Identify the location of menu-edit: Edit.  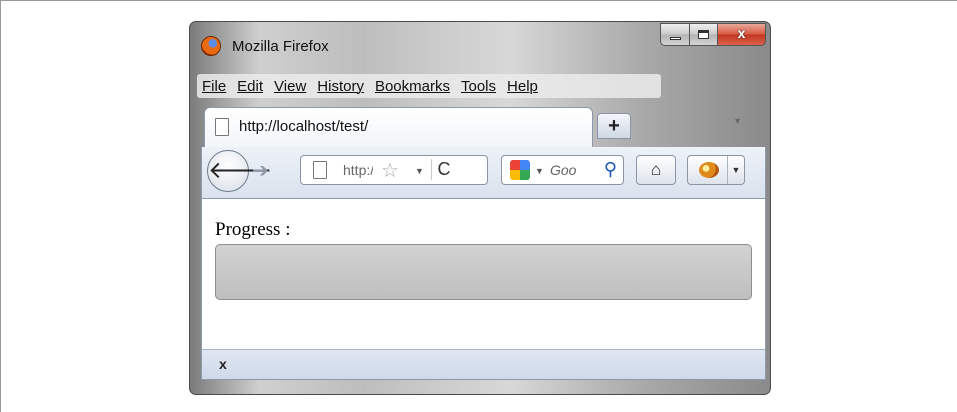
(250, 86).